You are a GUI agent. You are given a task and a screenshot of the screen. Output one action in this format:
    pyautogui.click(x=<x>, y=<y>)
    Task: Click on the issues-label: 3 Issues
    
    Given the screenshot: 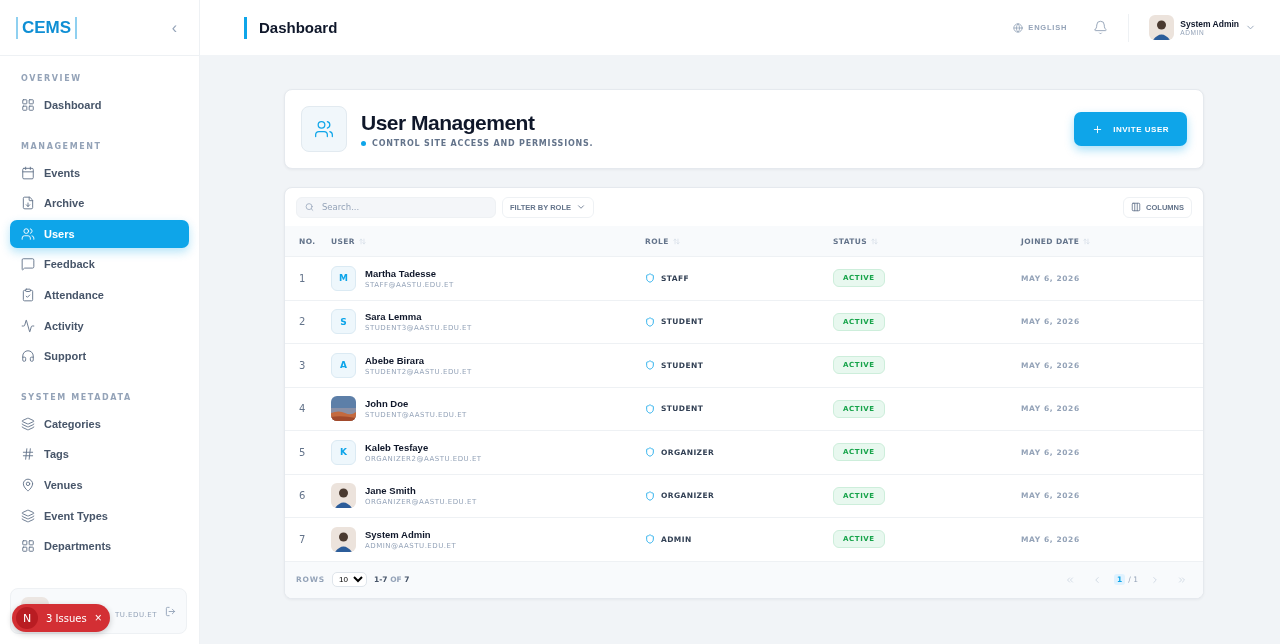 What is the action you would take?
    pyautogui.click(x=66, y=618)
    